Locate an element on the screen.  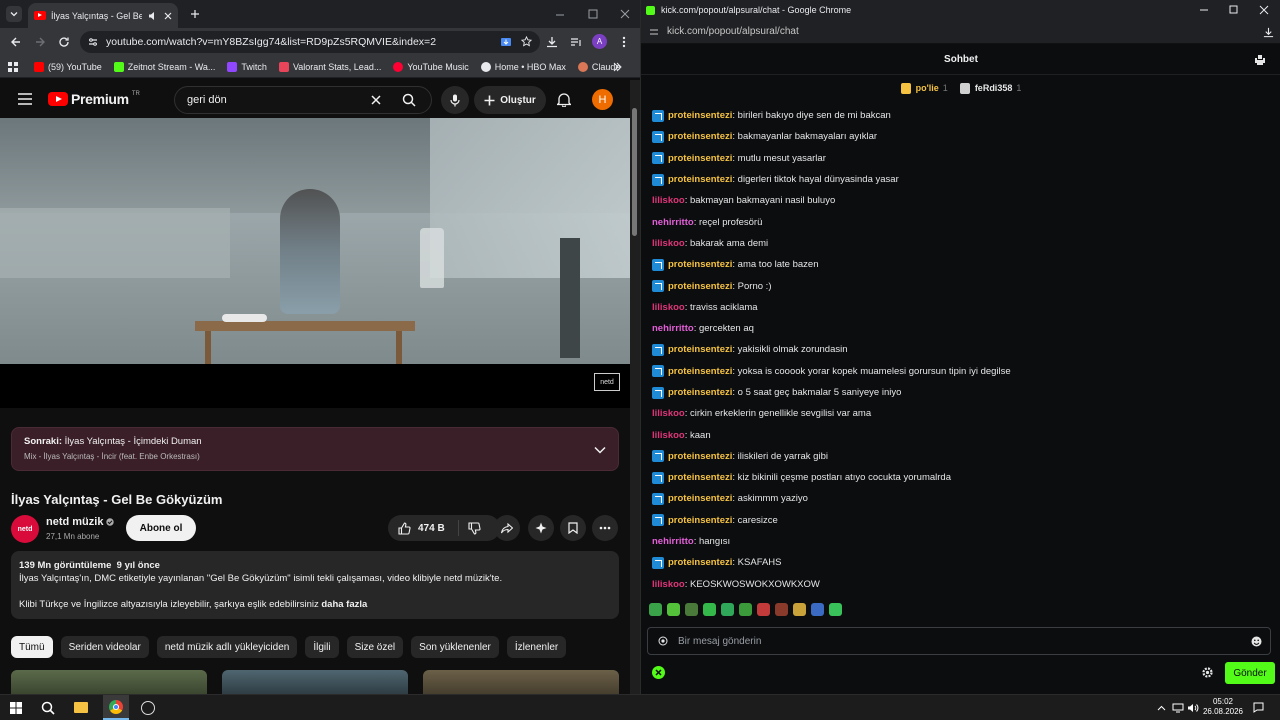
bookmark-youtube: (59) YouTube is located at coordinates (68, 66).